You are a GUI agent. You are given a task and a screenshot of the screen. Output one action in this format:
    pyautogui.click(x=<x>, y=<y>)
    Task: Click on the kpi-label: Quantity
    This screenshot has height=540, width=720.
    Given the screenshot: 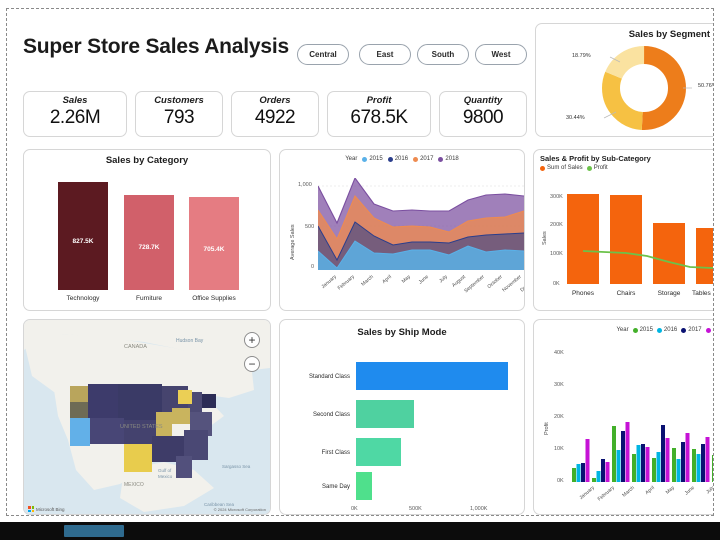 What is the action you would take?
    pyautogui.click(x=483, y=100)
    